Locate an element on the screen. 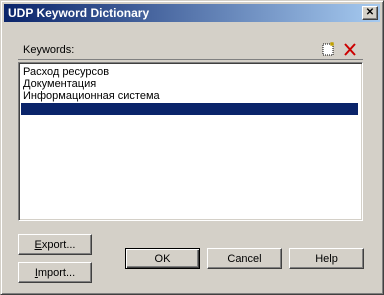 Image resolution: width=384 pixels, height=295 pixels. help-label: Help is located at coordinates (326, 259).